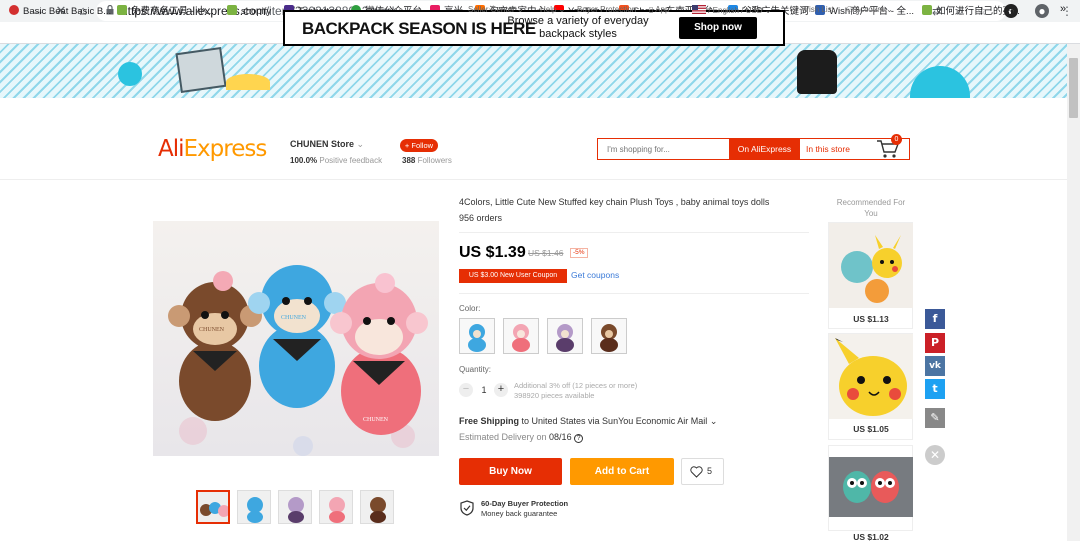 Image resolution: width=1080 pixels, height=542 pixels. What do you see at coordinates (871, 429) in the screenshot?
I see `recommended-item-price: US $1.05` at bounding box center [871, 429].